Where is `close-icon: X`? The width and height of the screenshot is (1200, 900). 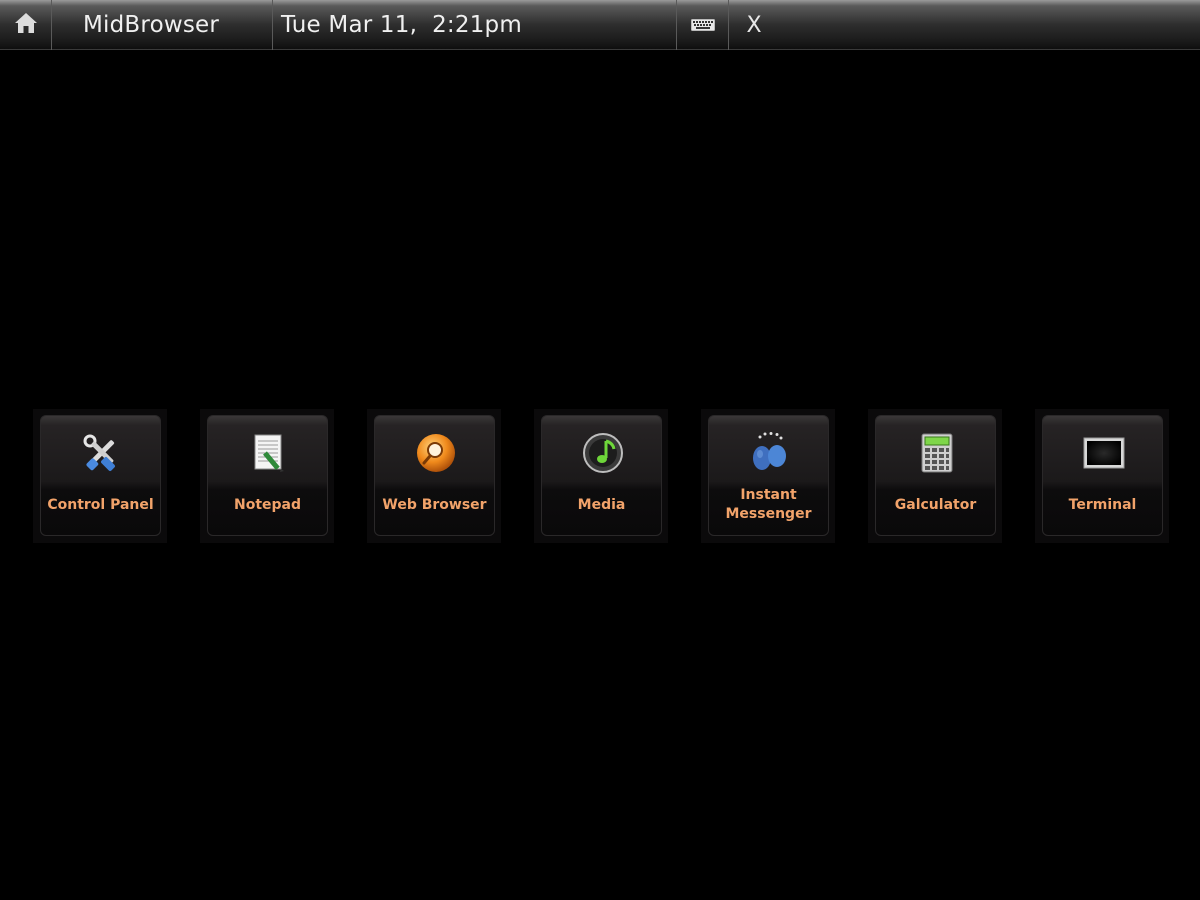
close-icon: X is located at coordinates (754, 25).